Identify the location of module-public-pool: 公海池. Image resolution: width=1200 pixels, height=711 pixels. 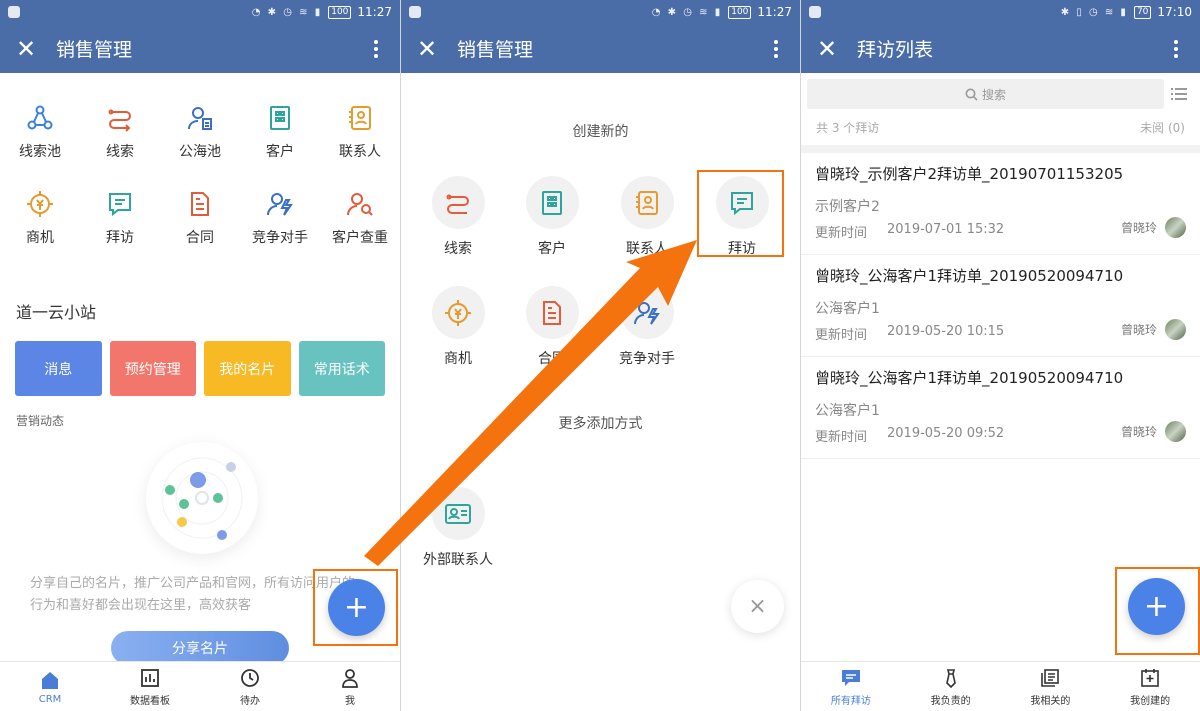
(200, 146).